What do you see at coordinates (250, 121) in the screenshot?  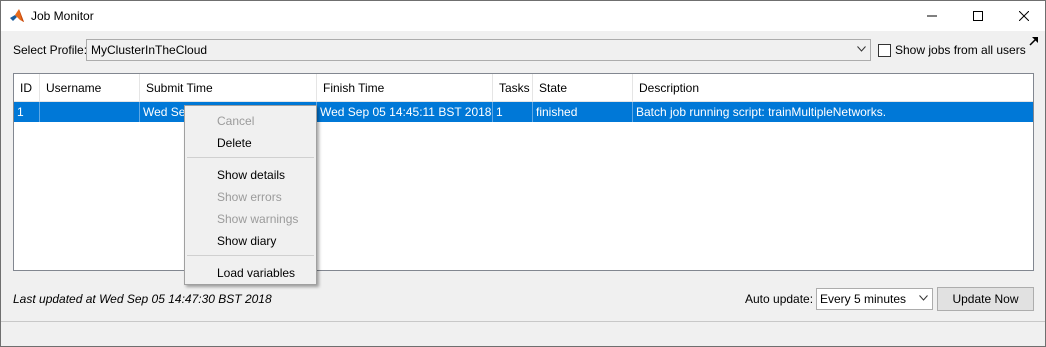 I see `menu-item-cancel: Cancel` at bounding box center [250, 121].